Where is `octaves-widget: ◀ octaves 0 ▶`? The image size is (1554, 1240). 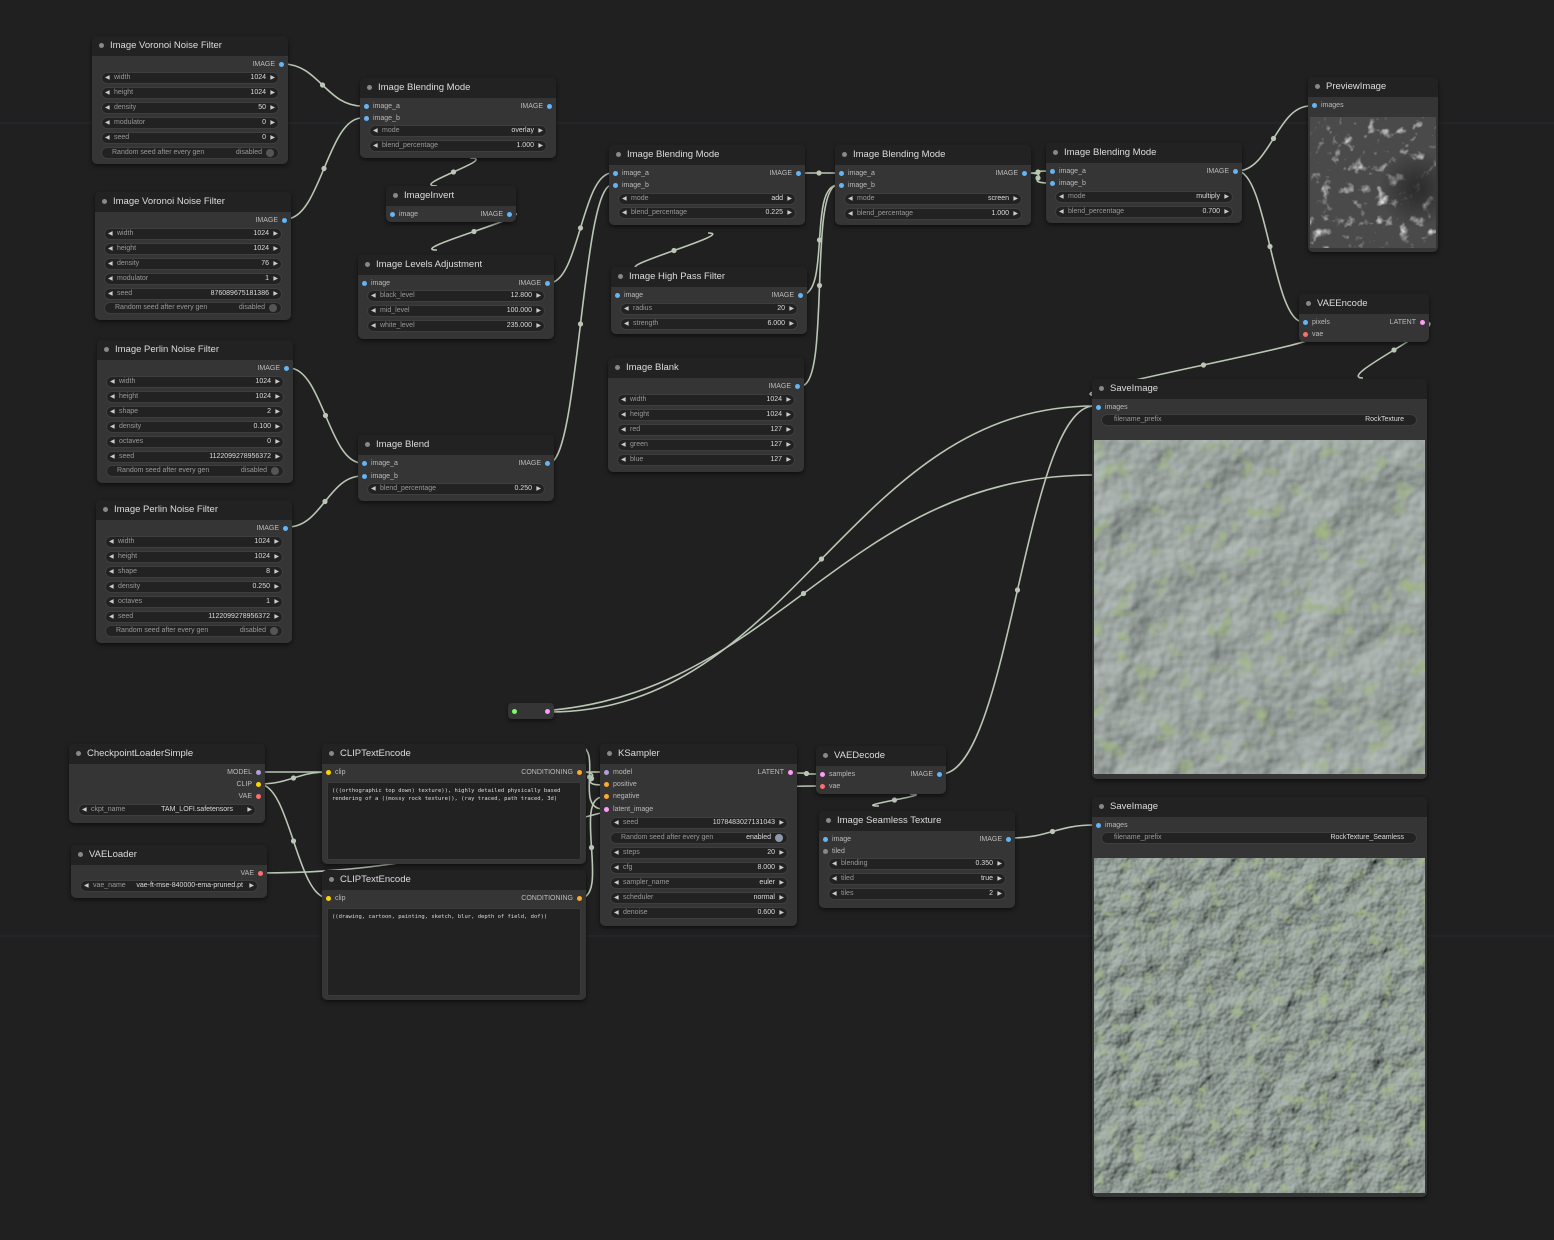
octaves-widget: ◀ octaves 0 ▶ is located at coordinates (195, 442).